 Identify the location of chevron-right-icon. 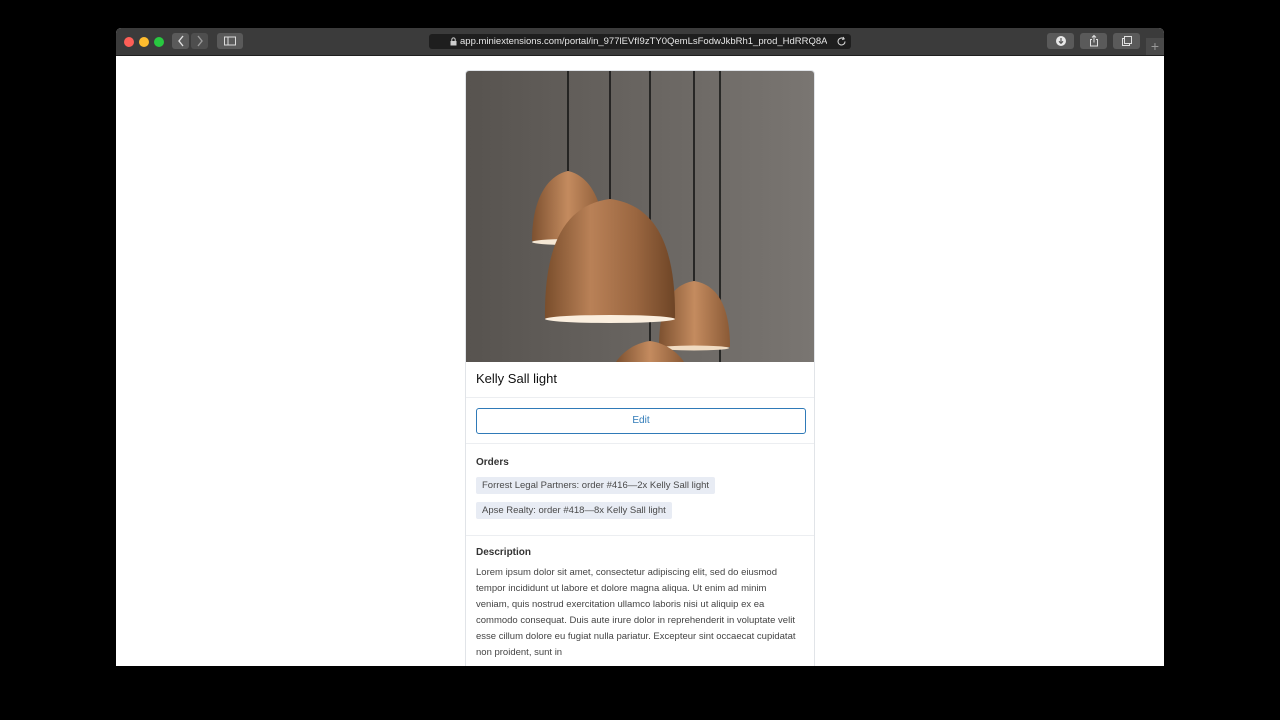
(199, 41).